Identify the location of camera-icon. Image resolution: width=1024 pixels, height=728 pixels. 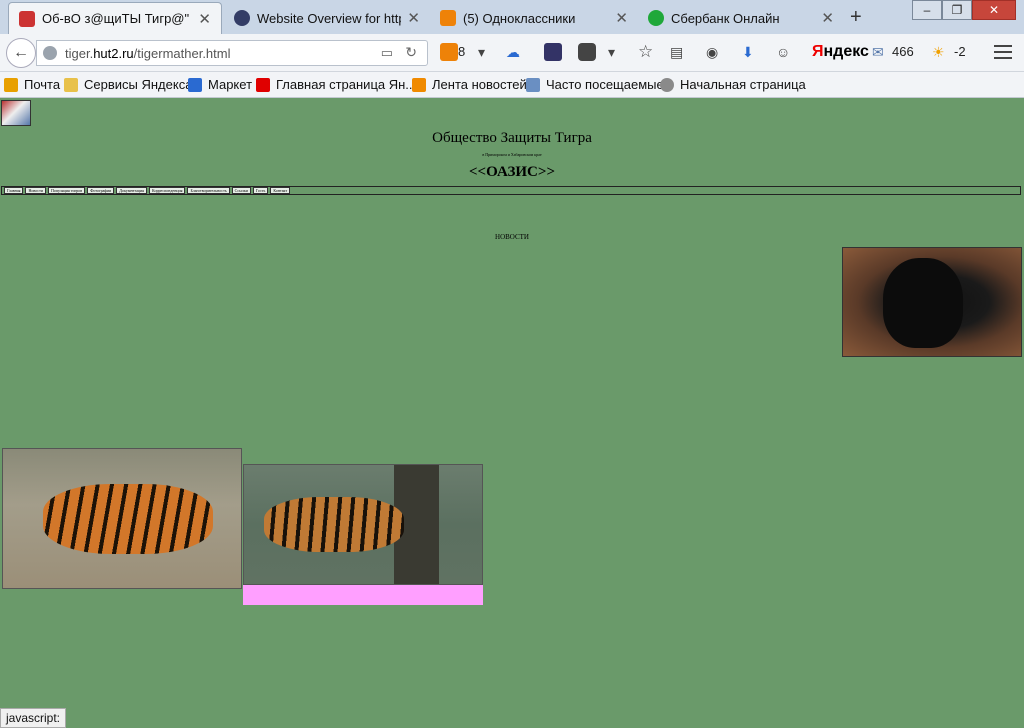
(587, 52).